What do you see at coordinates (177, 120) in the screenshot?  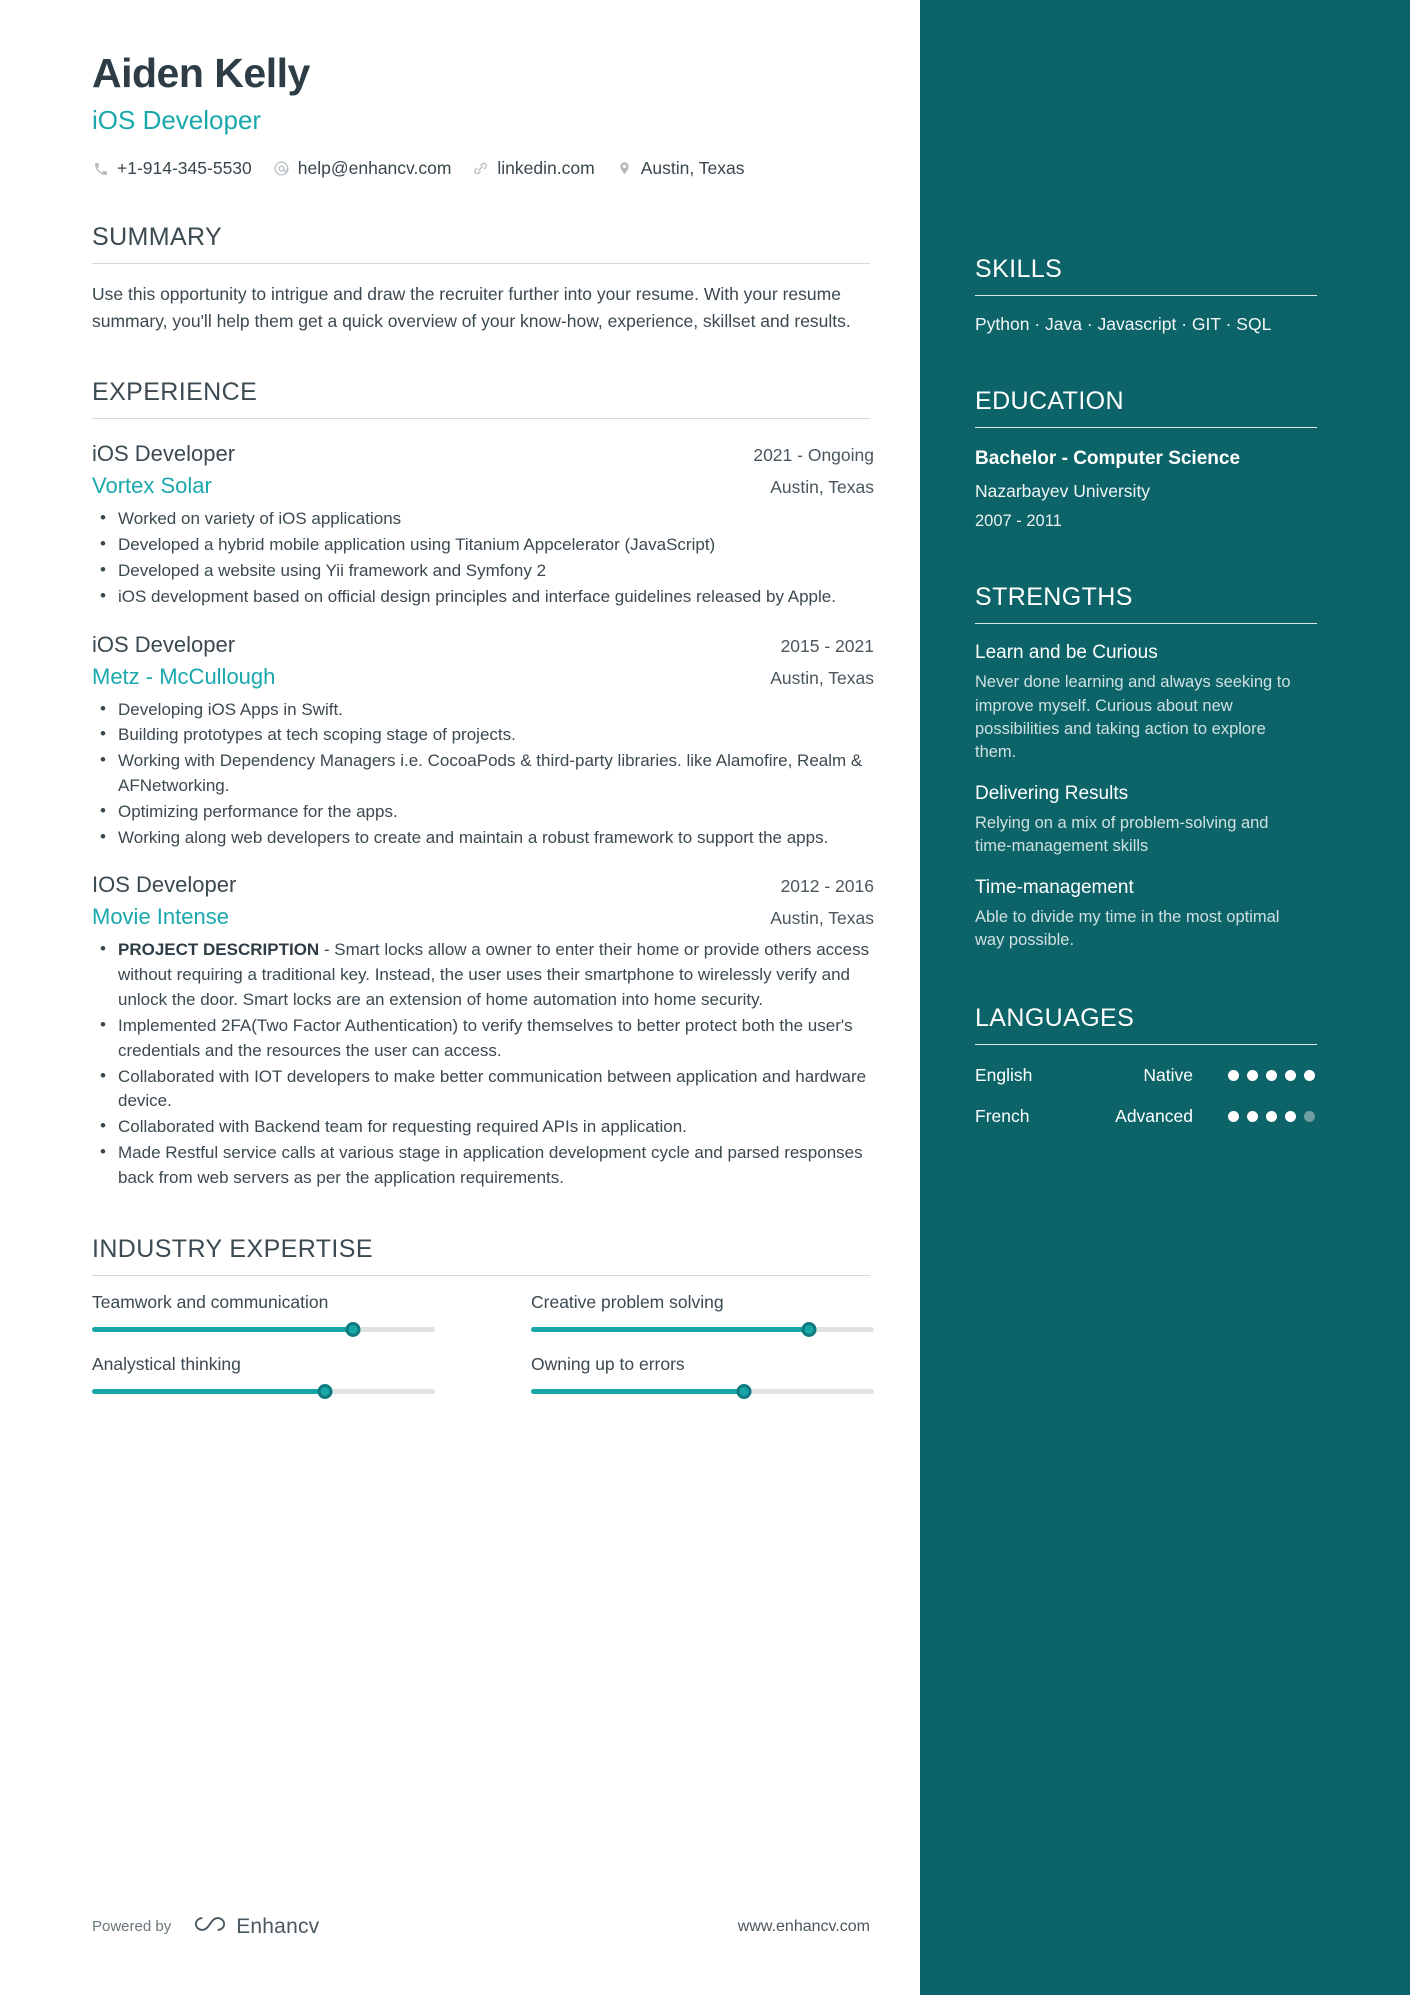 I see `header-job-title: iOS Developer` at bounding box center [177, 120].